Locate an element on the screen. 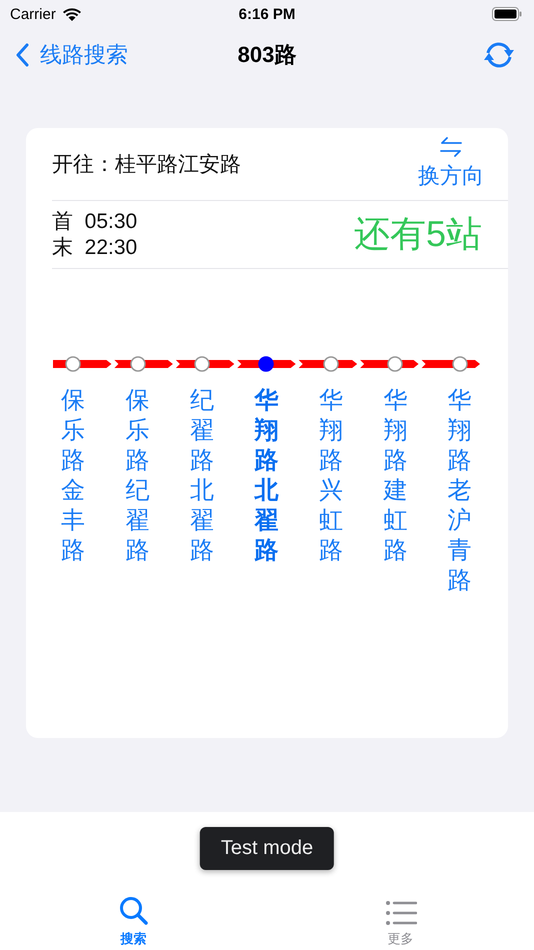 The image size is (534, 950). switch-direction-button: 换方向 is located at coordinates (451, 164).